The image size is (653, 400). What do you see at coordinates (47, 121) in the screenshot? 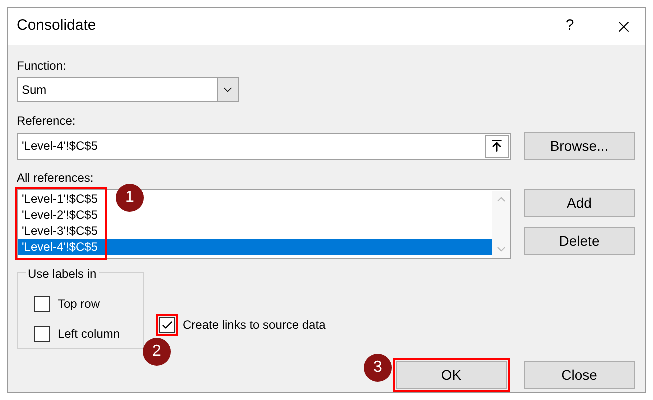
I see `reference-label: Reference:` at bounding box center [47, 121].